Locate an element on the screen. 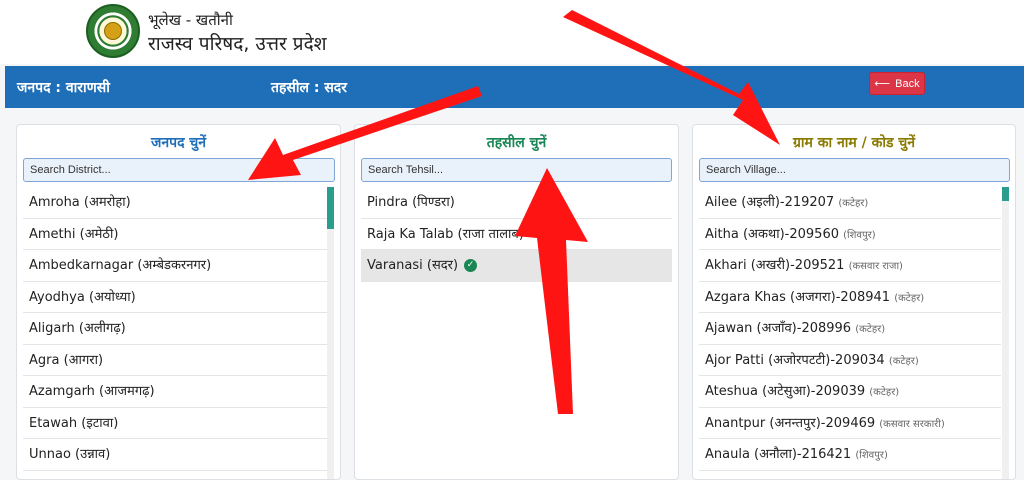  village-list-item: Akhari (अखरी)-209521 (कसवार राजा) is located at coordinates (850, 266).